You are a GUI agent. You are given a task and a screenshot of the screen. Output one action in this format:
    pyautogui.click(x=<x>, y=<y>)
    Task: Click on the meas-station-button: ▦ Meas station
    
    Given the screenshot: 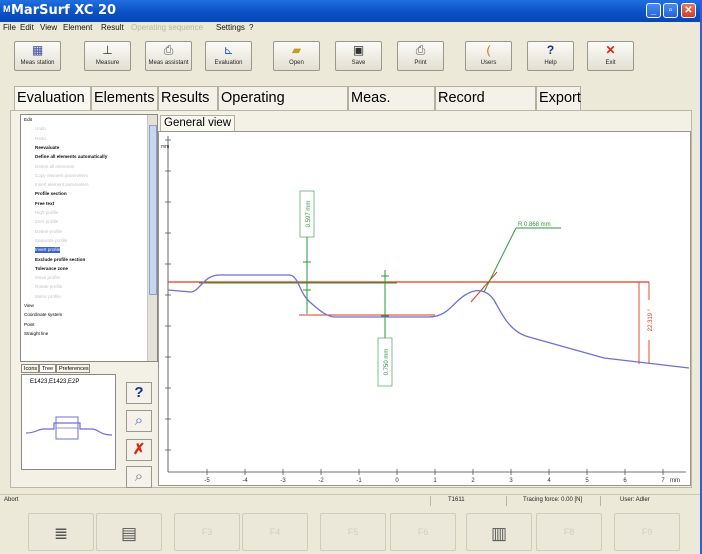 What is the action you would take?
    pyautogui.click(x=37, y=56)
    